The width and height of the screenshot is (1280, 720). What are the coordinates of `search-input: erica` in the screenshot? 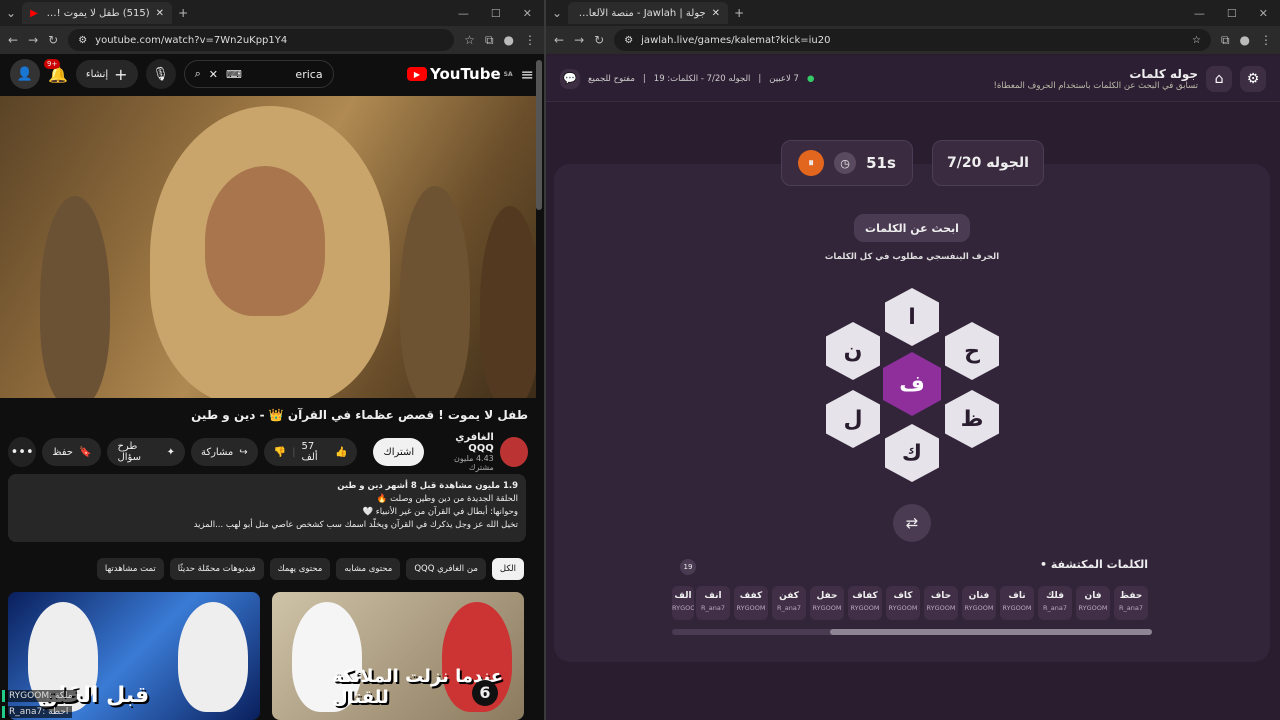 It's located at (308, 74).